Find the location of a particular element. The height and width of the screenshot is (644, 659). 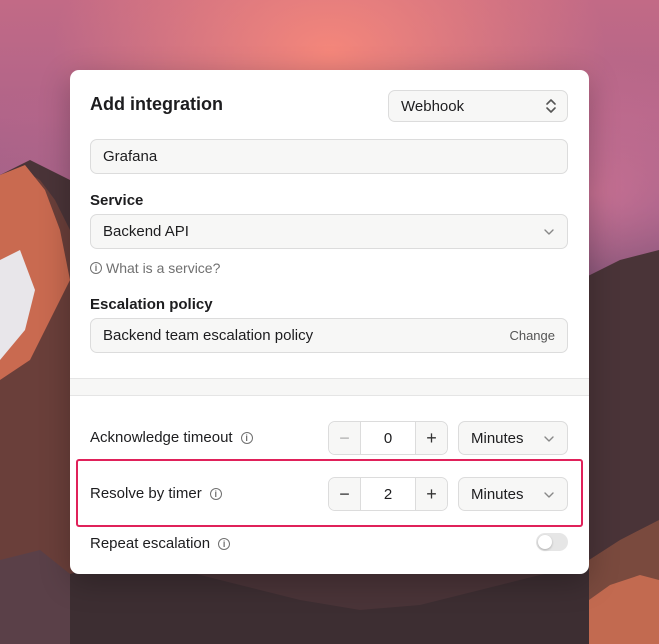

ack-timeout-stepper: − 0 + is located at coordinates (388, 438).